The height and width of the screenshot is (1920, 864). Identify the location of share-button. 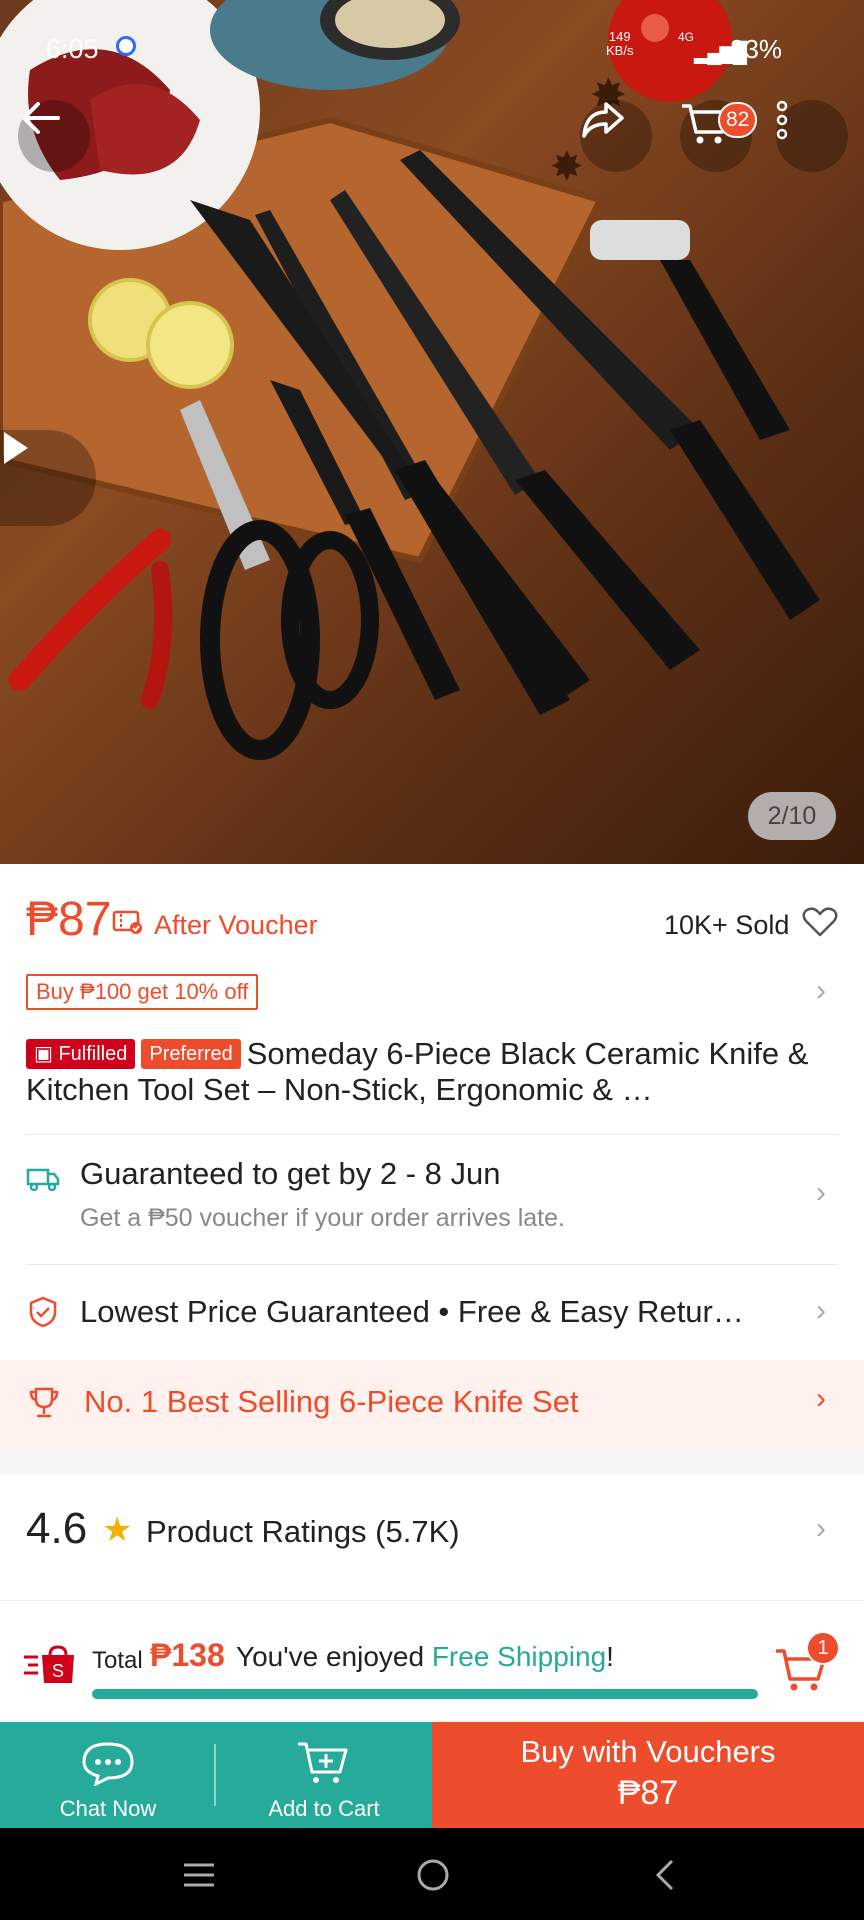
(616, 136).